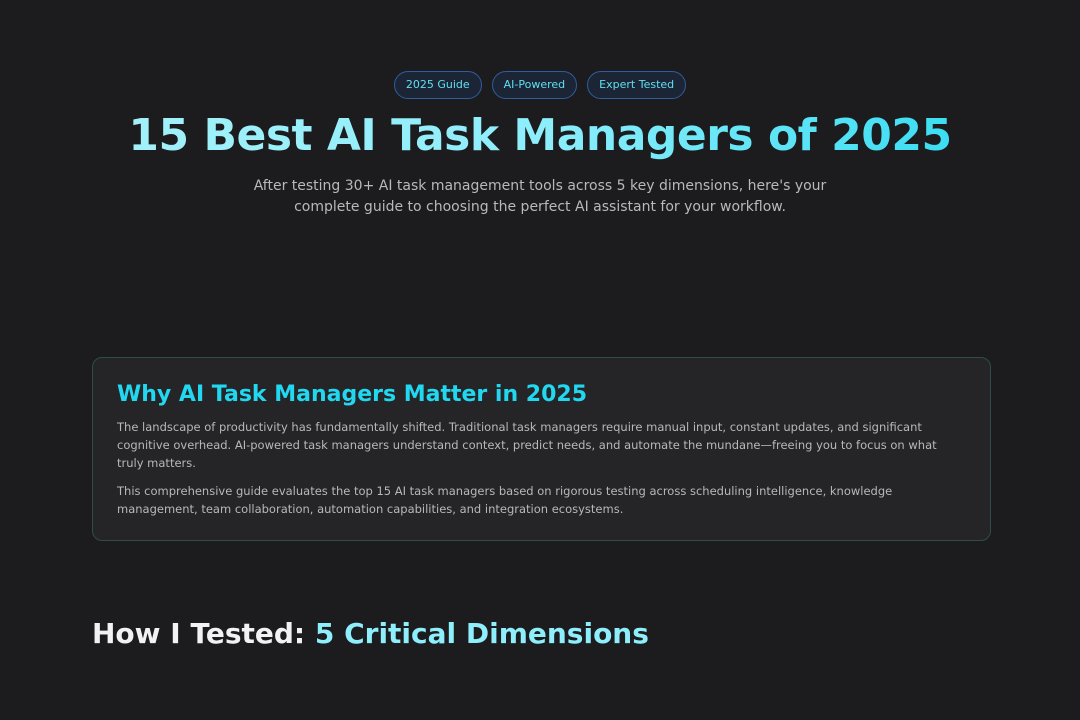  I want to click on page-title: 15 Best AI Task Managers of 2025, so click(540, 136).